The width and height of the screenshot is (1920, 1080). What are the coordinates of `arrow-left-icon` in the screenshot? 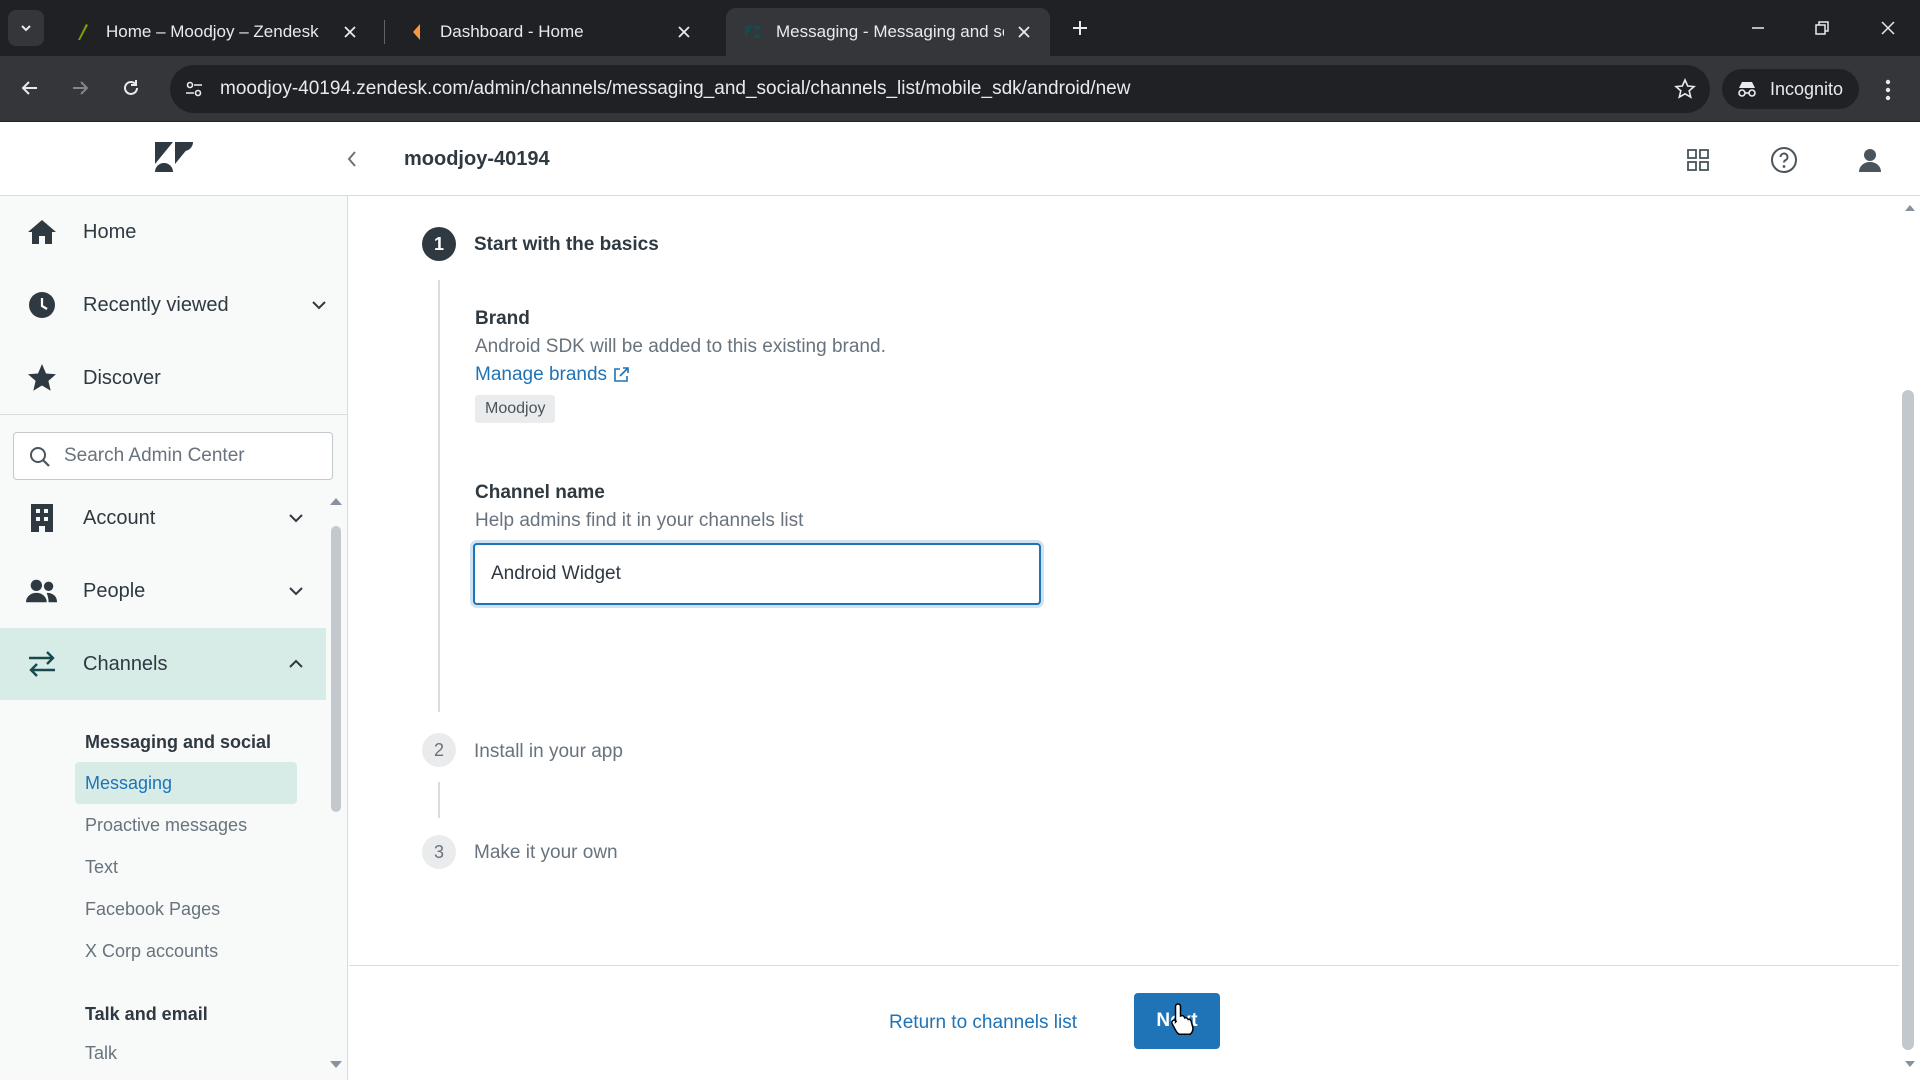 It's located at (30, 88).